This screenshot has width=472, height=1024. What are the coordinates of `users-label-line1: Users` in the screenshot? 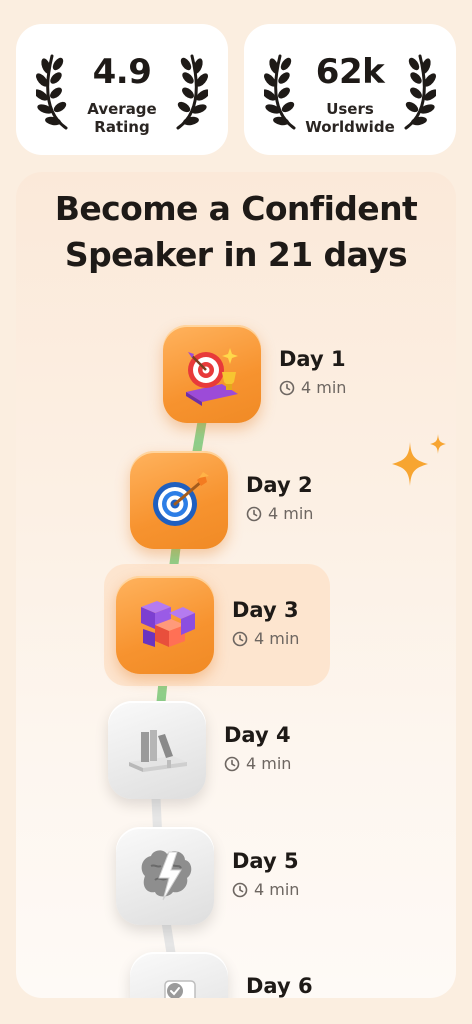 It's located at (350, 109).